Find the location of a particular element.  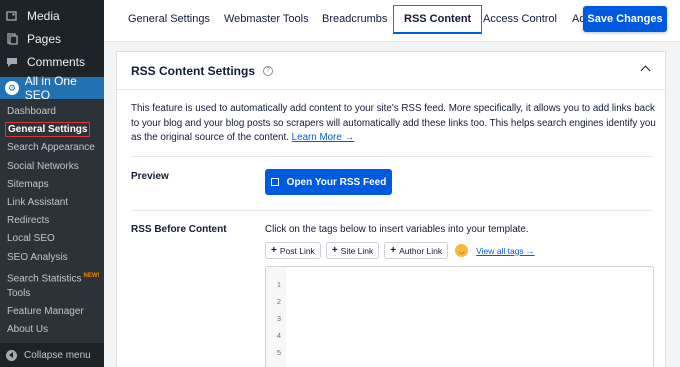

post-link-tag-button: + Post Link is located at coordinates (293, 250).